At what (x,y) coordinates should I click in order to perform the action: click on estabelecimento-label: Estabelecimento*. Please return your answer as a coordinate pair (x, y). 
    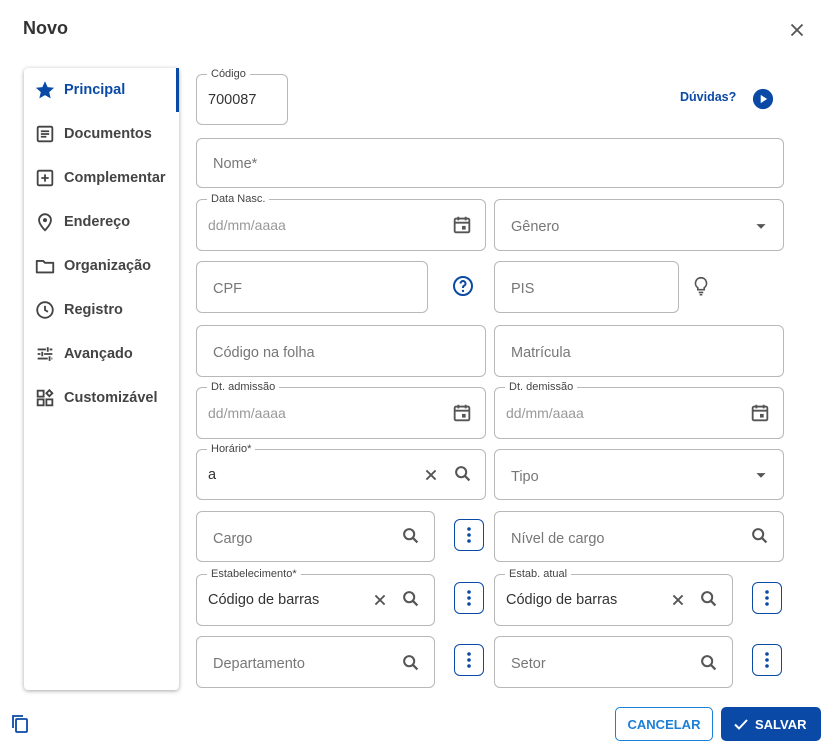
    Looking at the image, I should click on (254, 574).